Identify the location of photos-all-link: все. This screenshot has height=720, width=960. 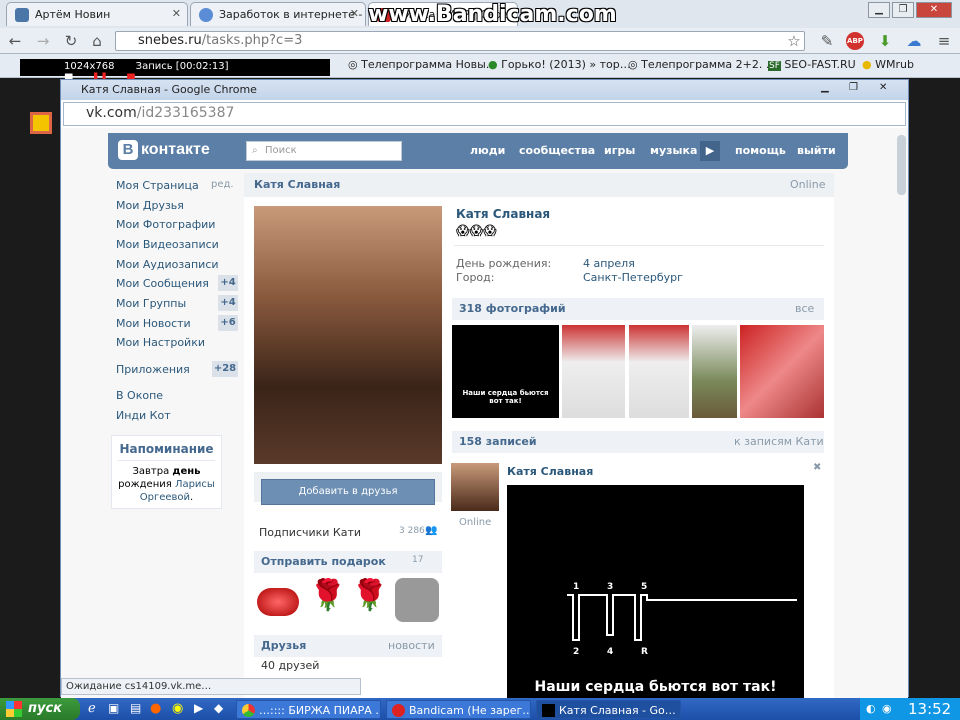
(804, 308).